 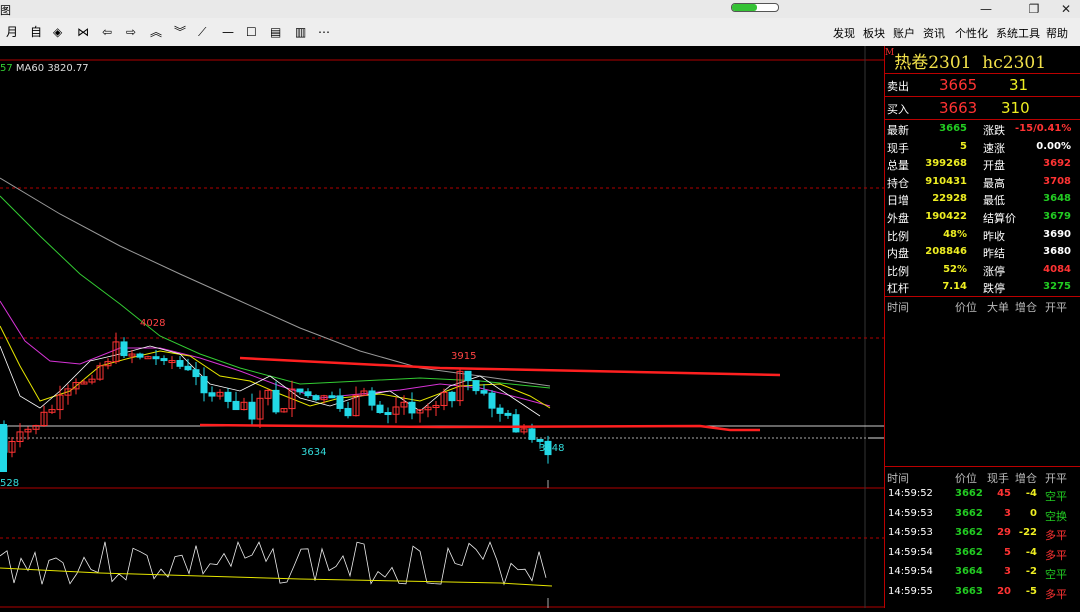 What do you see at coordinates (910, 571) in the screenshot?
I see `tick-time: 14:59:54` at bounding box center [910, 571].